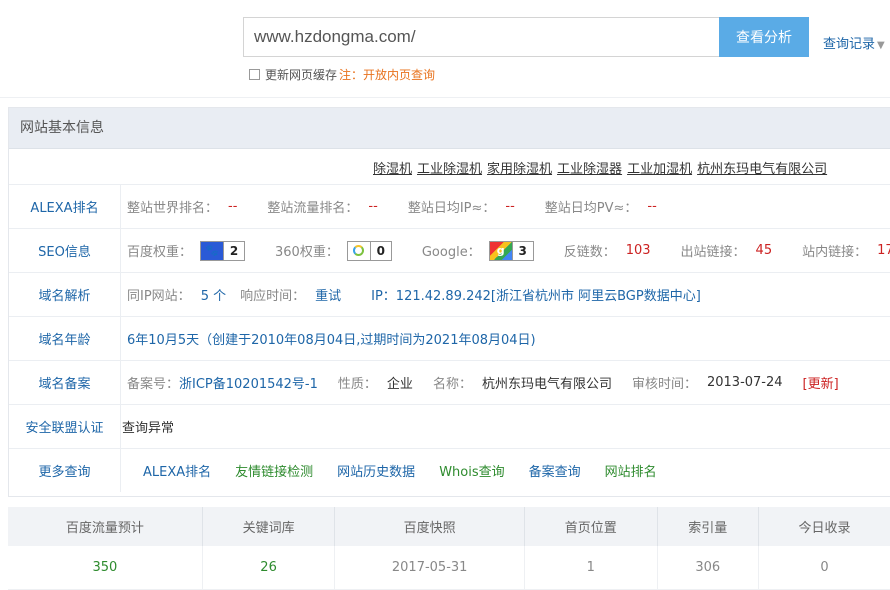  Describe the element at coordinates (65, 426) in the screenshot. I see `security-label: 安全联盟认证` at that location.